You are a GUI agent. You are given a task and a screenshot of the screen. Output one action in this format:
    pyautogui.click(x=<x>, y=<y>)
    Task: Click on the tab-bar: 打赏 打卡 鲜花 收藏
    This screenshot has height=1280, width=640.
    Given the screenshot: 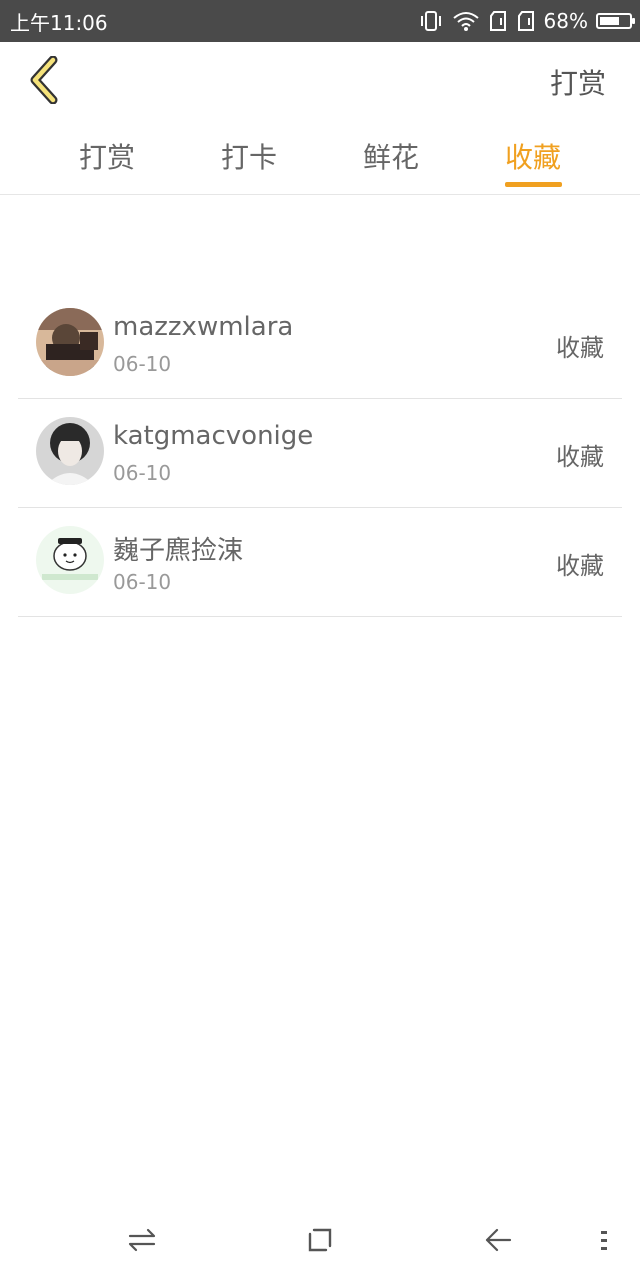 What is the action you would take?
    pyautogui.click(x=320, y=158)
    